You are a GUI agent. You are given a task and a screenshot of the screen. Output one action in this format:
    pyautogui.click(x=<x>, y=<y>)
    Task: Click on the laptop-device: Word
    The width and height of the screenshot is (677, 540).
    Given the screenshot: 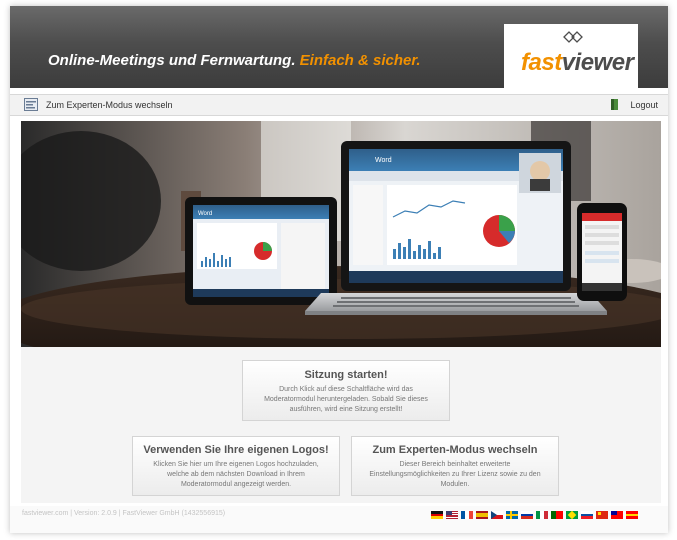 What is the action you would take?
    pyautogui.click(x=456, y=228)
    